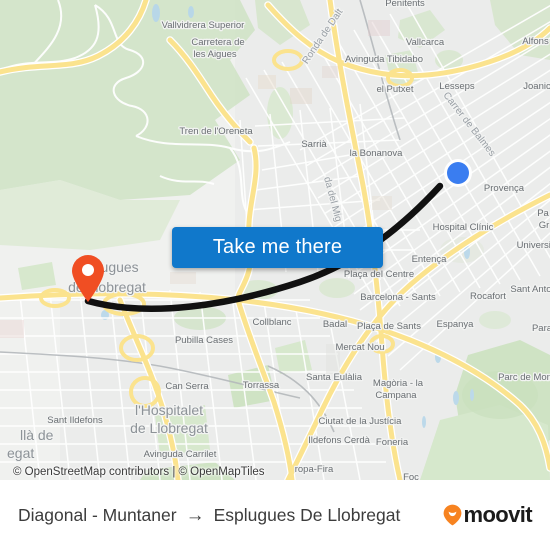  I want to click on map-label: la Bonanova, so click(377, 153).